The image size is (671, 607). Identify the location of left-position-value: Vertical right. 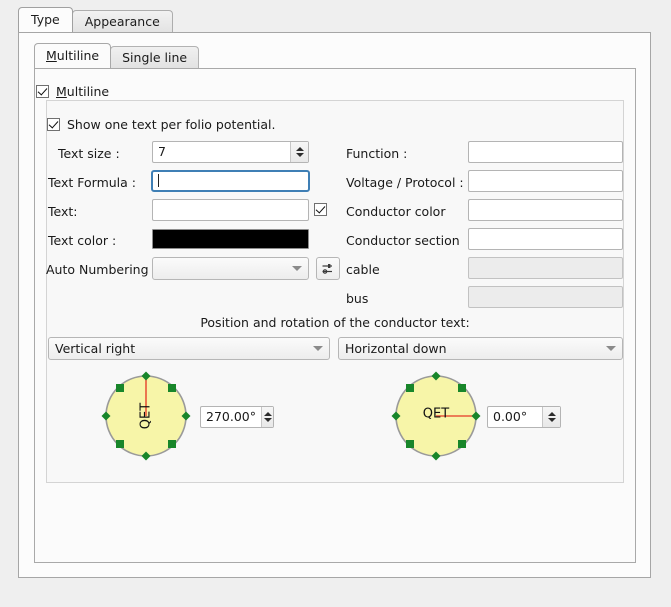
(95, 348).